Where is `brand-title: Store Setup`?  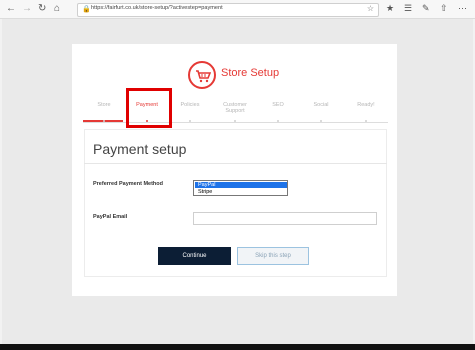
brand-title: Store Setup is located at coordinates (250, 73).